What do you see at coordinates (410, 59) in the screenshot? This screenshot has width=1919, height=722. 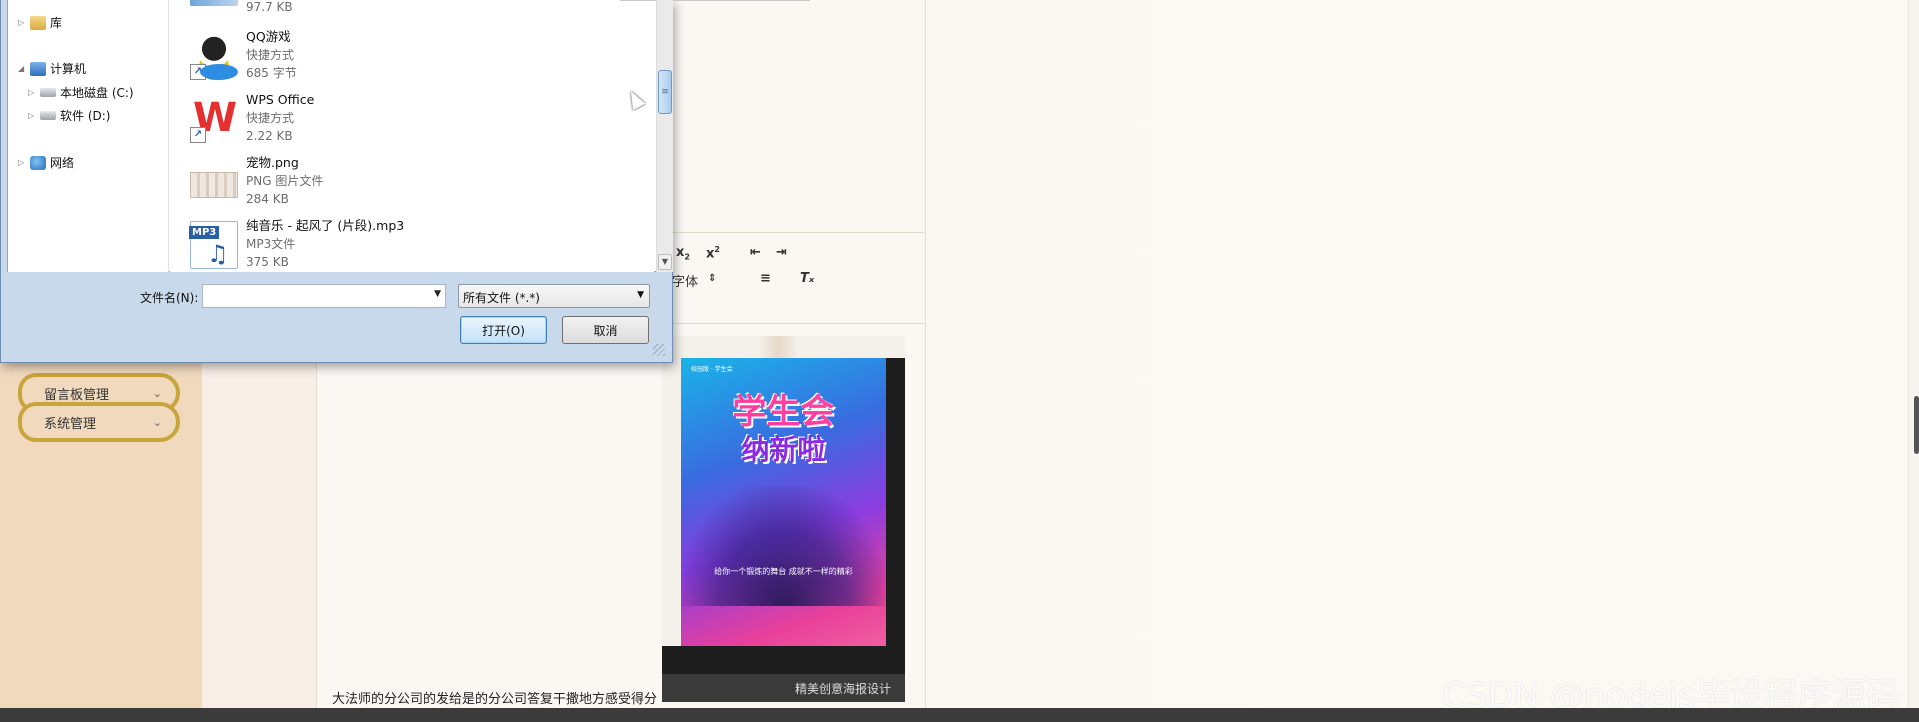 I see `list-item: ↗ QQ游戏 快捷方式 685 字节` at bounding box center [410, 59].